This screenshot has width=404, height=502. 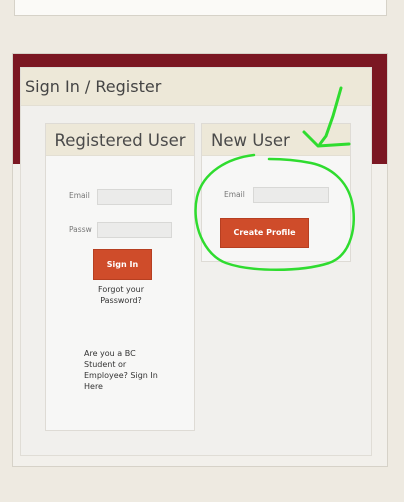 I want to click on registered-user-title: Registered User, so click(x=120, y=140).